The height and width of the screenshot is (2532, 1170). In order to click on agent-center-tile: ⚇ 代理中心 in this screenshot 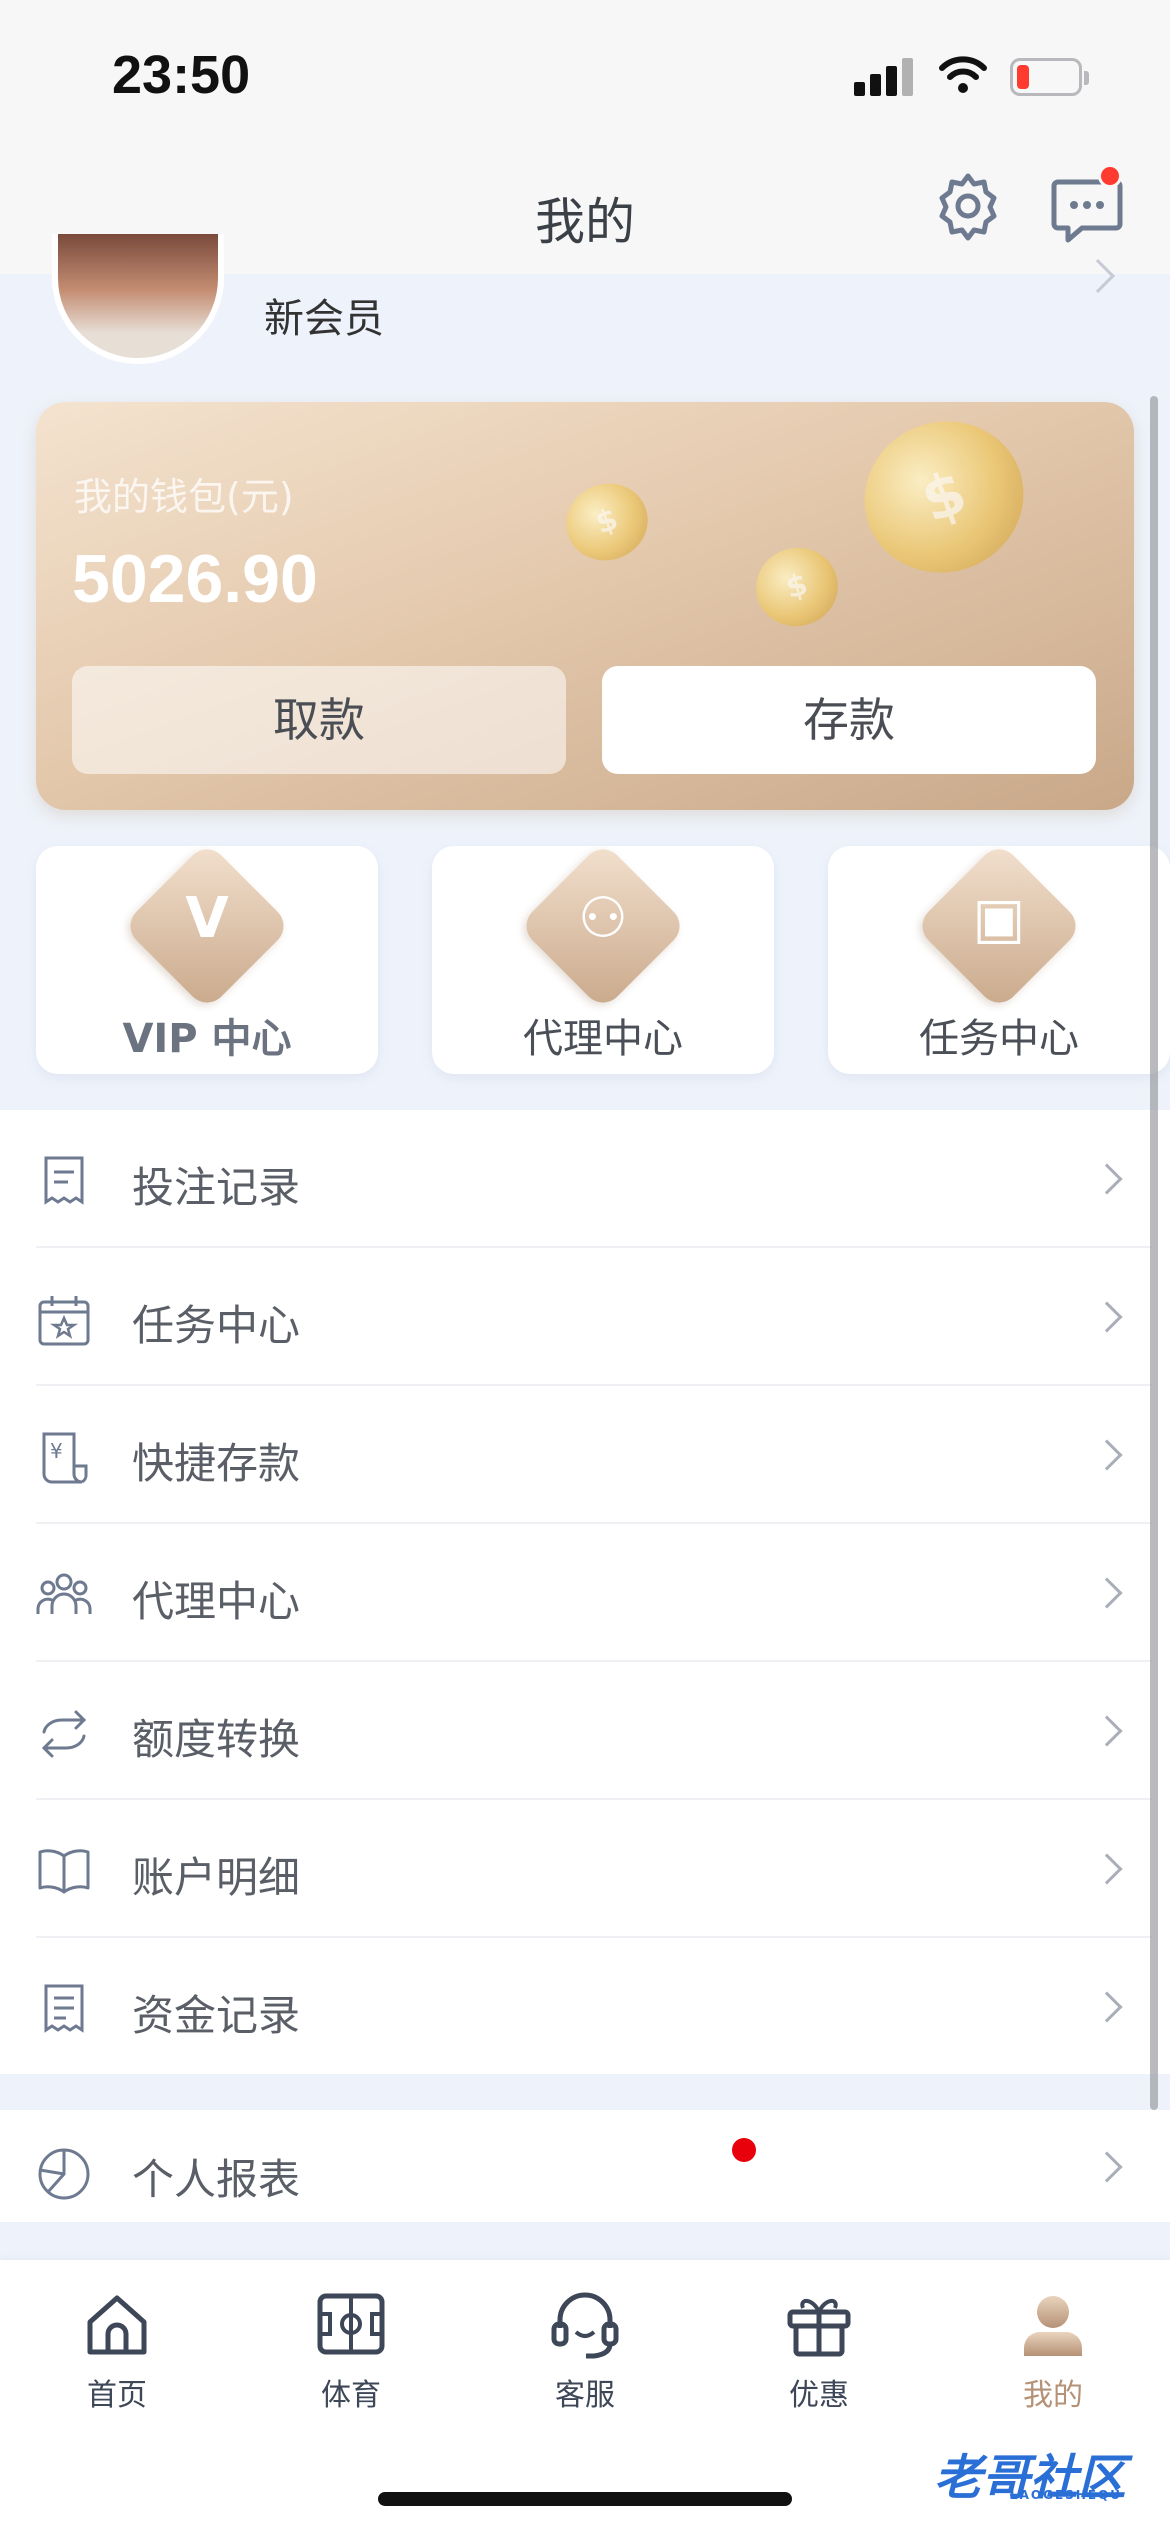, I will do `click(603, 957)`.